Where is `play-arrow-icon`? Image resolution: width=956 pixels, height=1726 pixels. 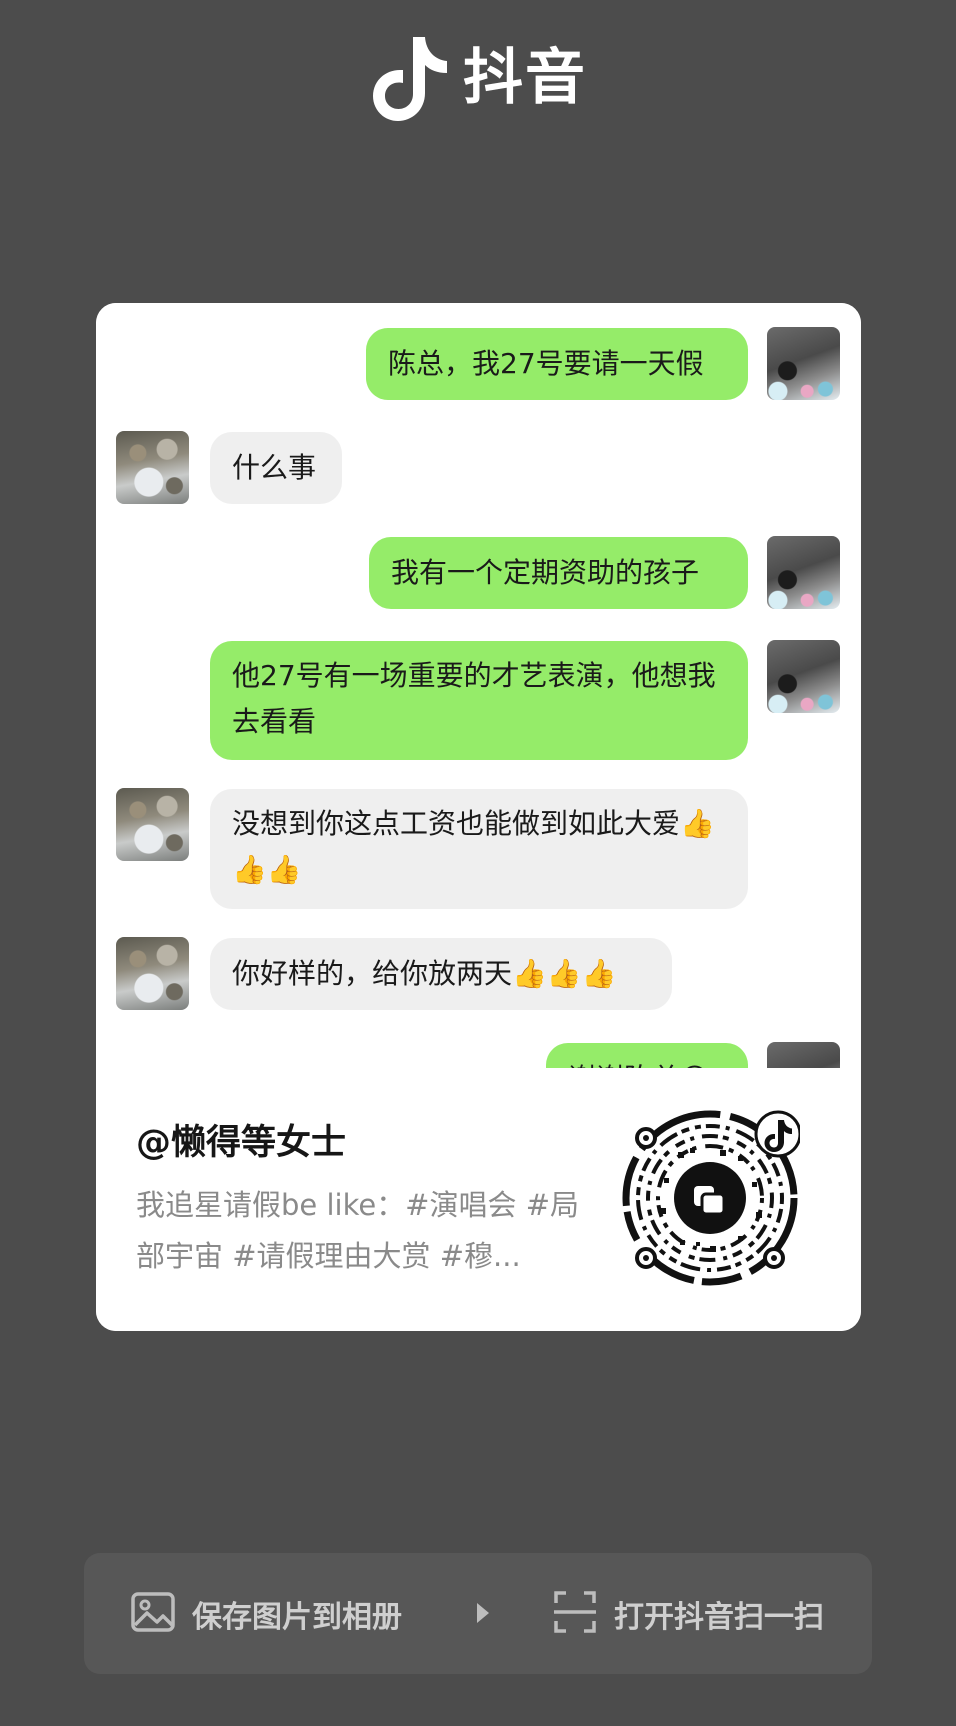 play-arrow-icon is located at coordinates (483, 1615).